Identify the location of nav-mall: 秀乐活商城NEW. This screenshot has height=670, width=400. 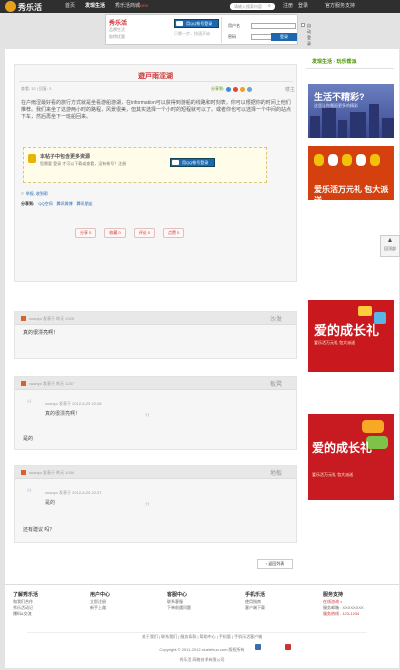
(131, 6).